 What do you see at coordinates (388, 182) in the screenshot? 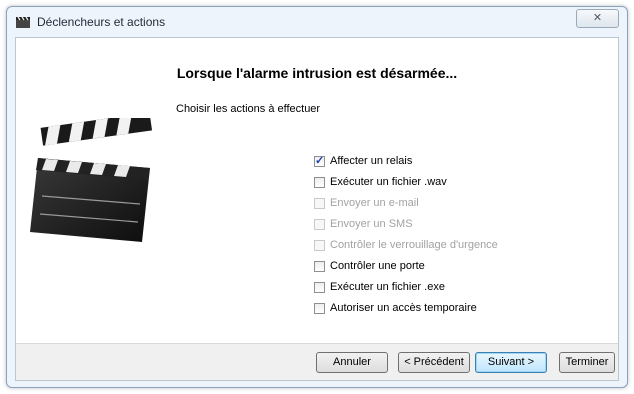
I see `option-label: Exécuter un fichier .wav` at bounding box center [388, 182].